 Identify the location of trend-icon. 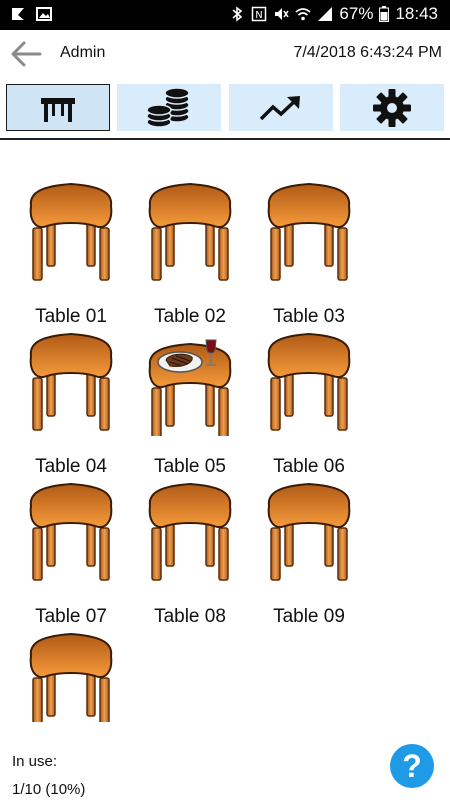
(279, 107).